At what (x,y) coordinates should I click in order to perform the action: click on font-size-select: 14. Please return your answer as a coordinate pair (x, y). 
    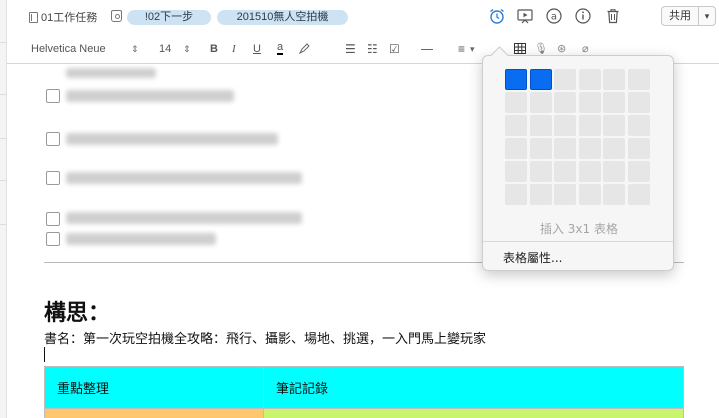
    Looking at the image, I should click on (165, 49).